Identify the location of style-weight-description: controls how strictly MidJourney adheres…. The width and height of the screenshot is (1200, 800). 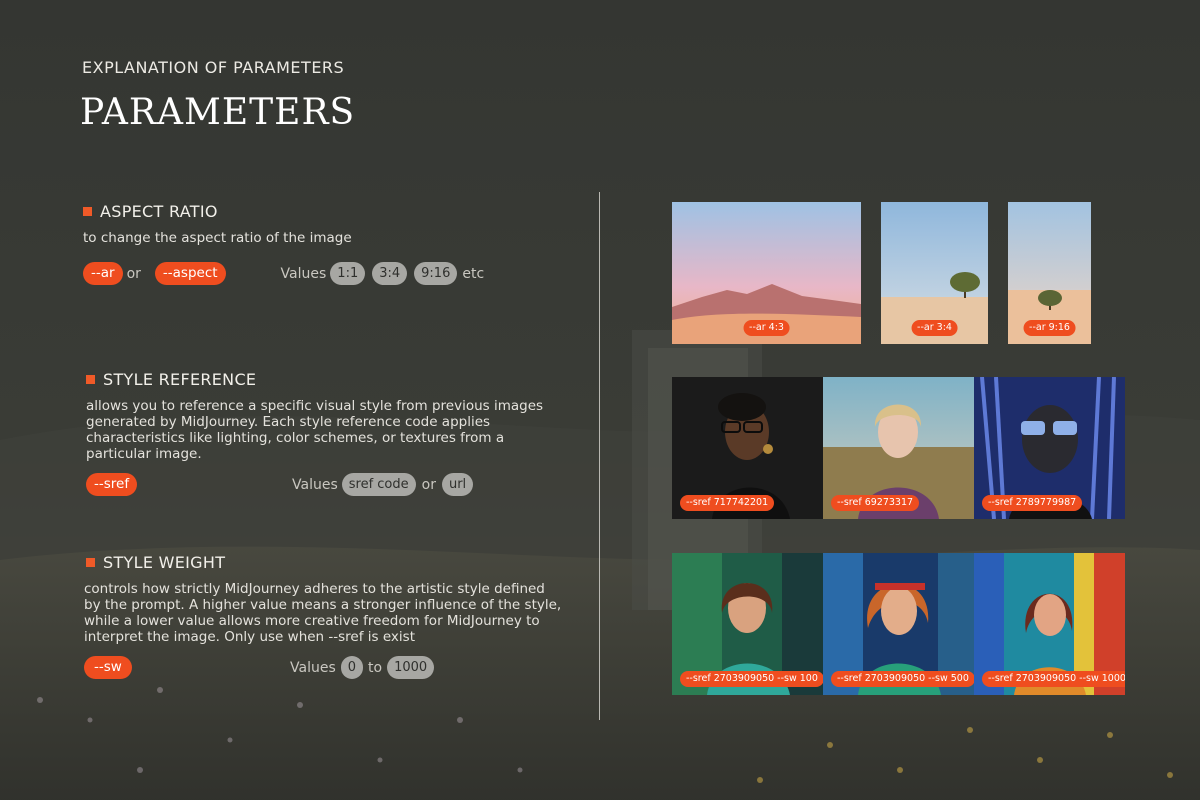
(336, 613).